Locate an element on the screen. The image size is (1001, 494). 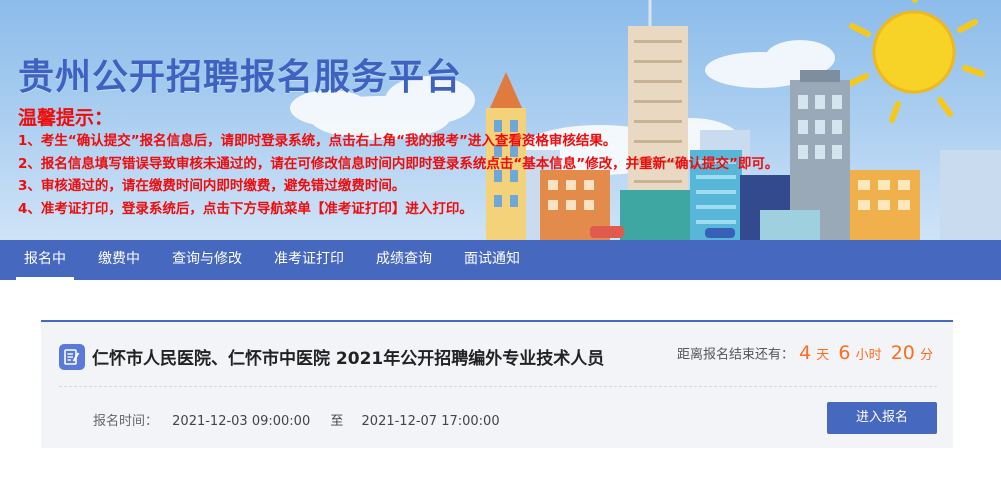
nav-item-admission-ticket: 准考证打印 is located at coordinates (309, 260).